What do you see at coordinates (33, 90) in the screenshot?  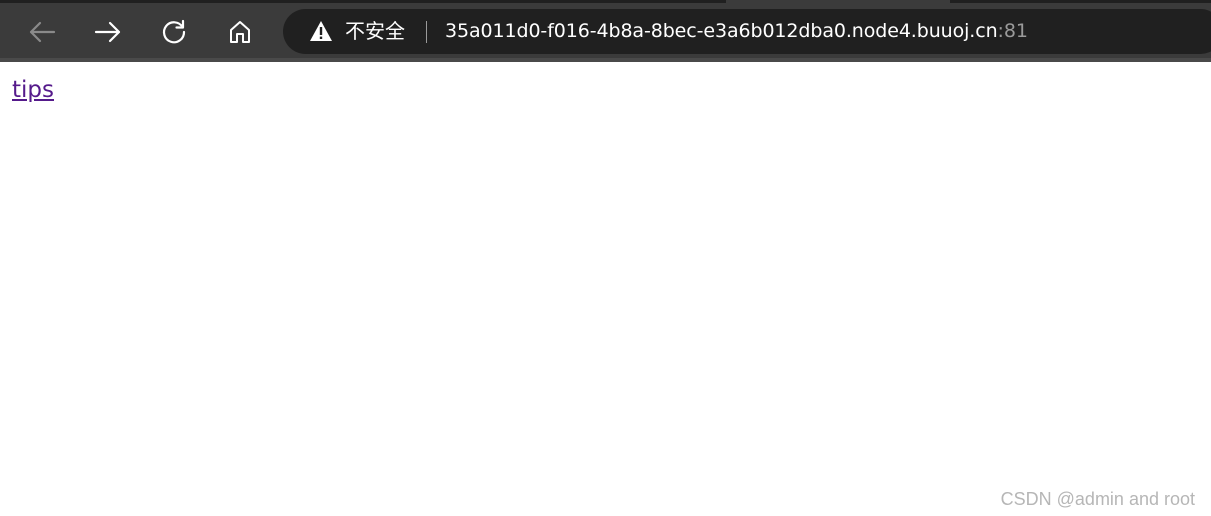 I see `tips-link: tips` at bounding box center [33, 90].